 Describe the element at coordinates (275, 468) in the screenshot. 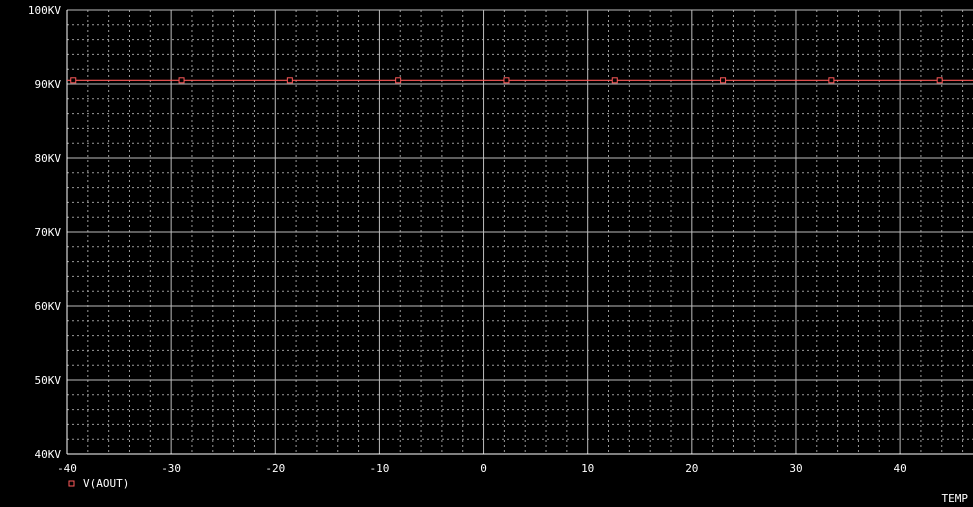

I see `x-tick-label: -20` at that location.